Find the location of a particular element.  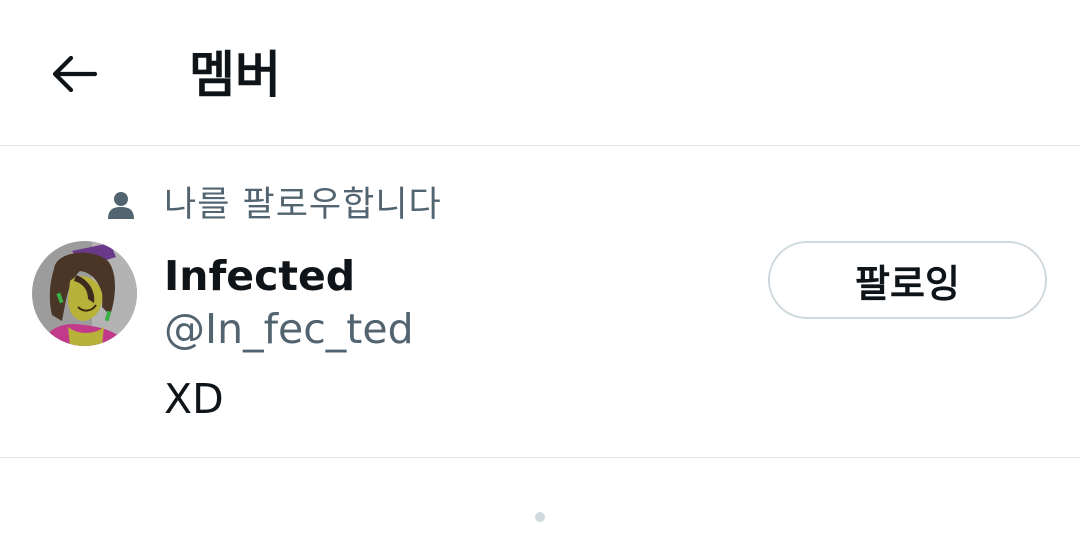

back-button is located at coordinates (74, 74).